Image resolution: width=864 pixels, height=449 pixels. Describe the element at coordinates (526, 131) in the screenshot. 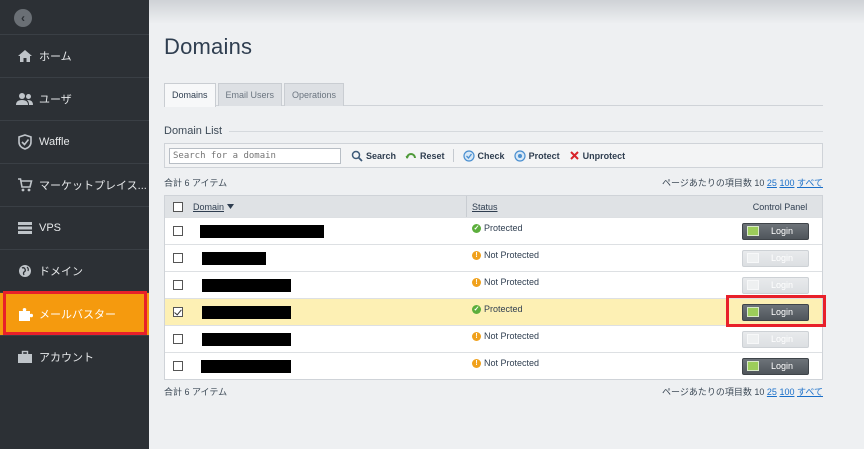

I see `section-divider` at that location.